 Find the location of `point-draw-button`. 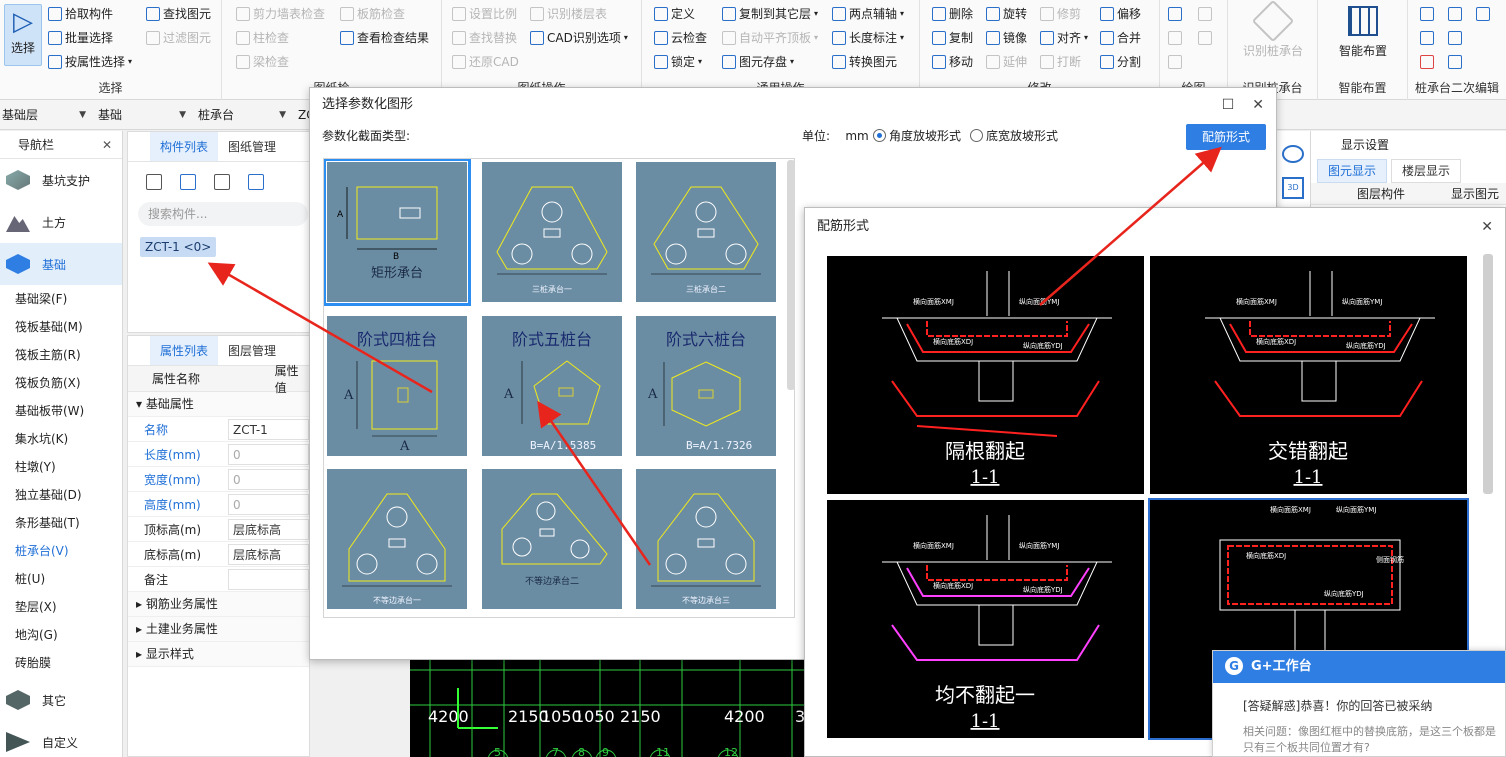

point-draw-button is located at coordinates (1175, 14).